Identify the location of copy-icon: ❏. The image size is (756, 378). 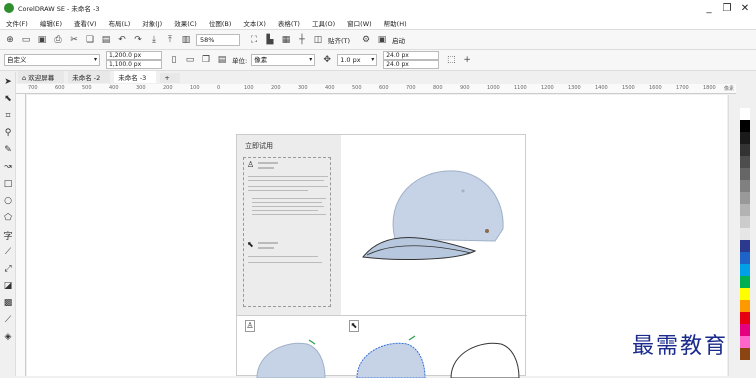
(90, 40).